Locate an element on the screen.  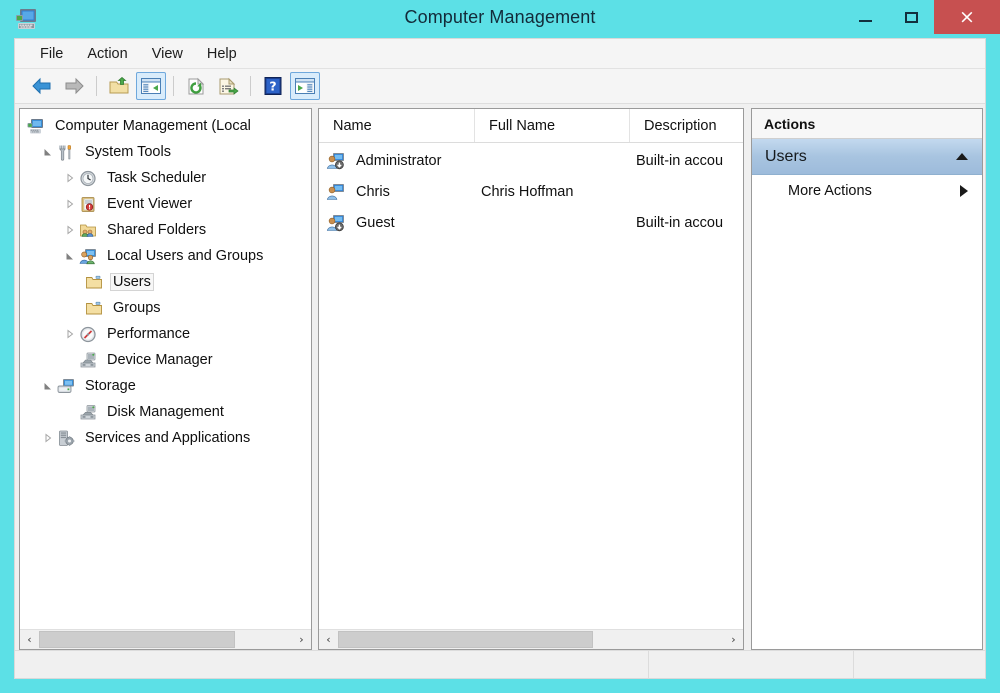
menu-help: Help is located at coordinates (222, 54).